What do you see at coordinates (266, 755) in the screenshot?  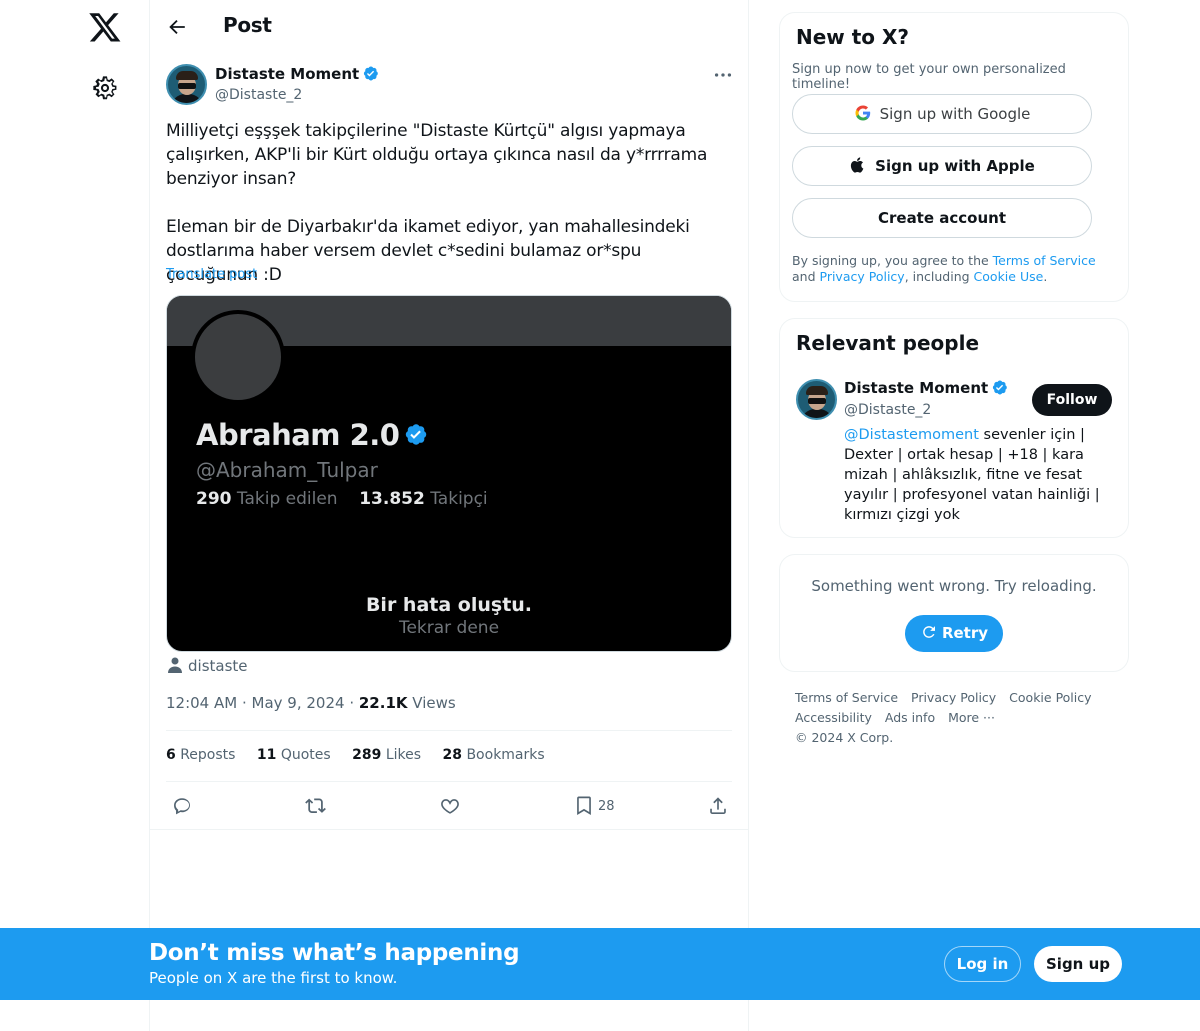 I see `quotes-count: 11` at bounding box center [266, 755].